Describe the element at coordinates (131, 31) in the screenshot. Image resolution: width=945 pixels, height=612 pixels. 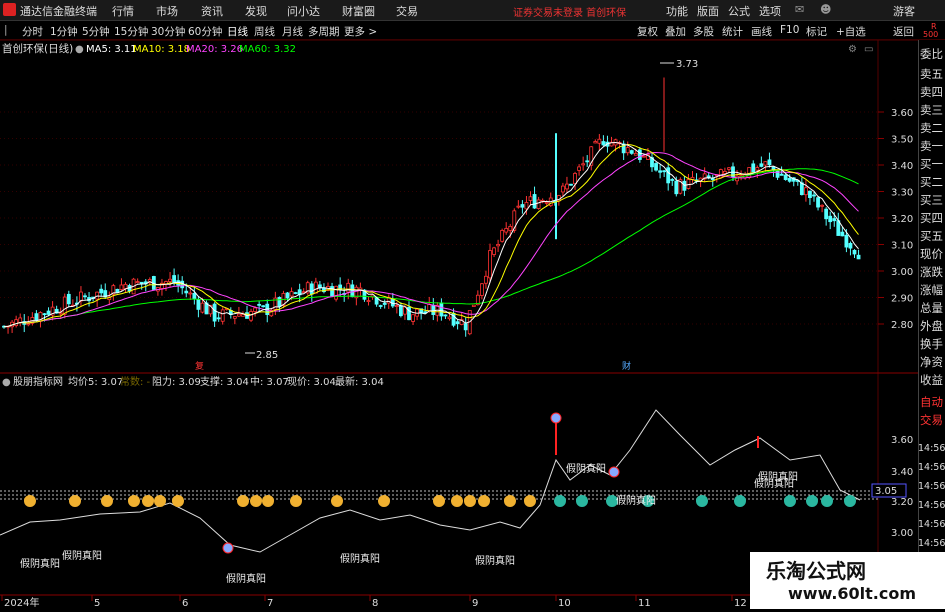
I see `period-15min: 15分钟` at that location.